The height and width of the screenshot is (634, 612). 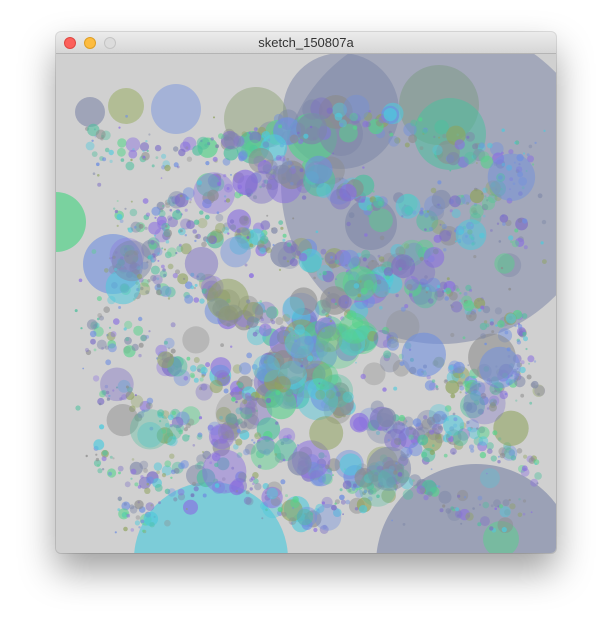 What do you see at coordinates (306, 43) in the screenshot?
I see `title-bar: sketch_150807a` at bounding box center [306, 43].